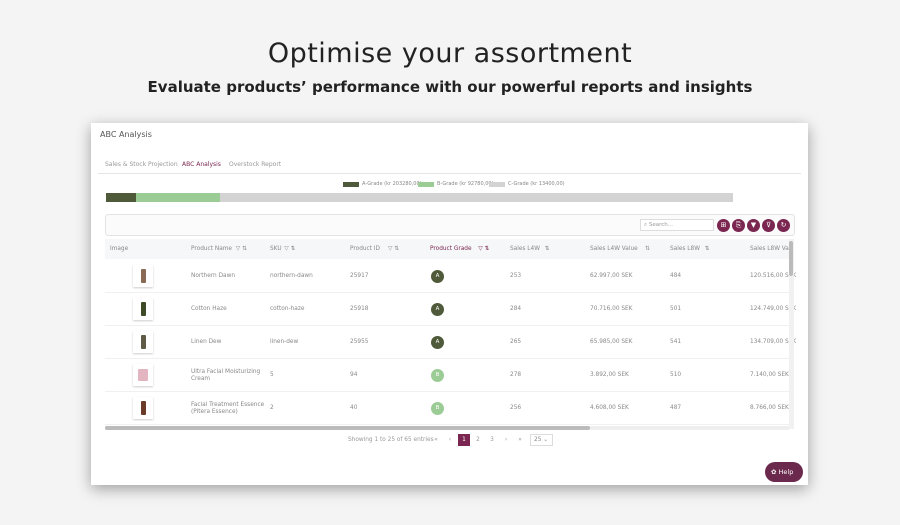 The image size is (900, 525). What do you see at coordinates (609, 375) in the screenshot?
I see `cell-l4wv: 3.892,00 SEK` at bounding box center [609, 375].